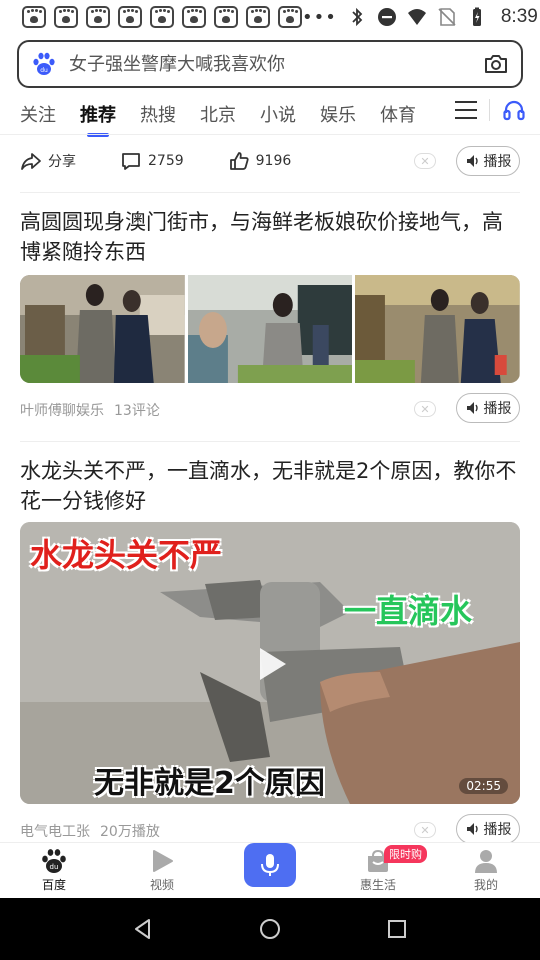 This screenshot has height=960, width=540. Describe the element at coordinates (270, 486) in the screenshot. I see `news-title: 水龙头关不严，一直滴水，无非就是2个原因，教你不花一分钱修好` at that location.